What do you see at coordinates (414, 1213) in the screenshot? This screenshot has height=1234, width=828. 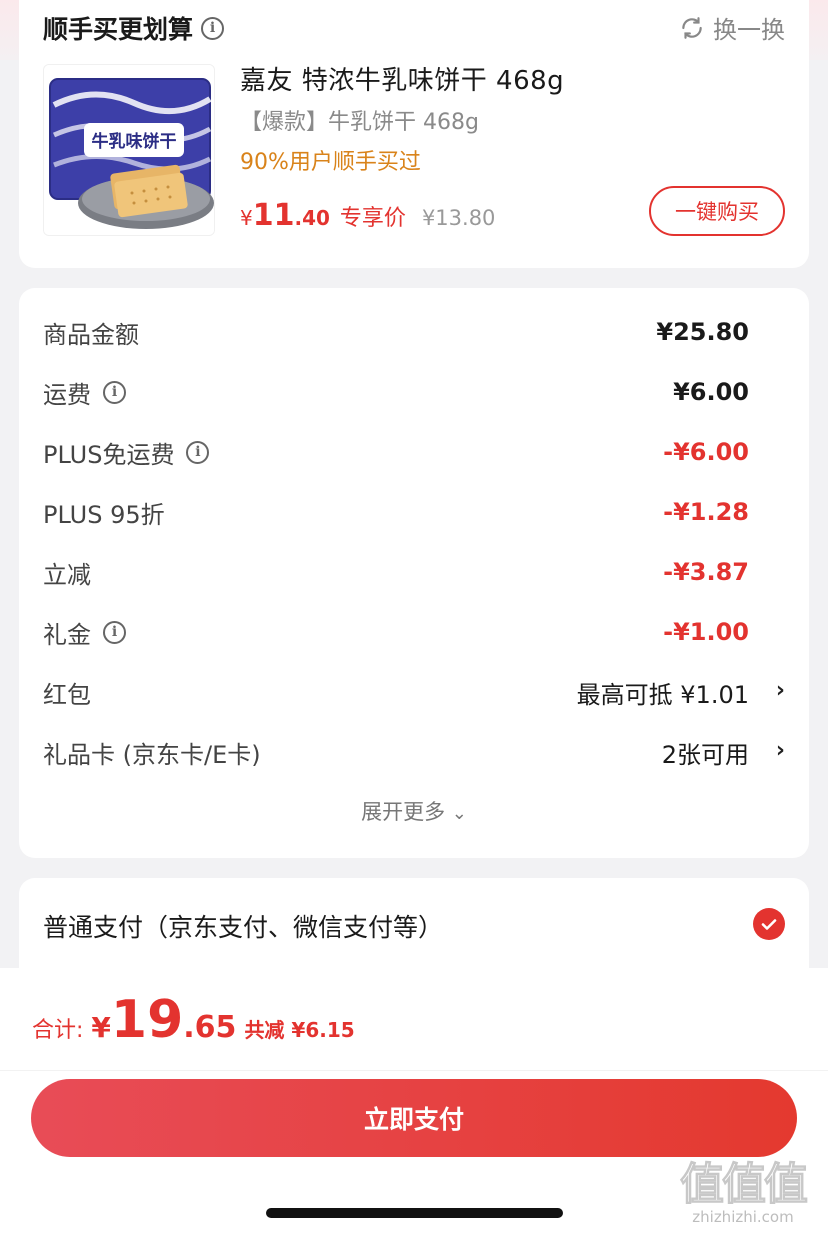 I see `home-indicator` at bounding box center [414, 1213].